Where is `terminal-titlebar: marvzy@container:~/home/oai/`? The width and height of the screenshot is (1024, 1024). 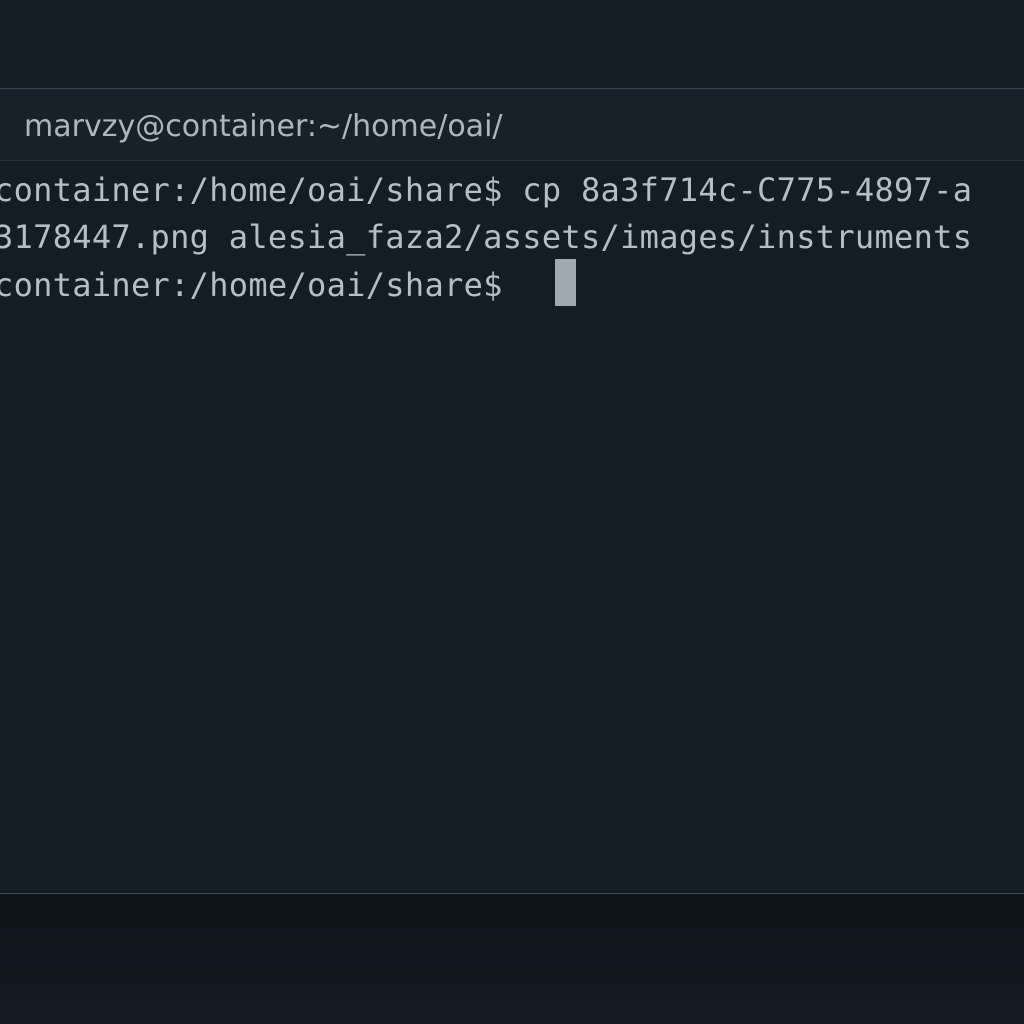
terminal-titlebar: marvzy@container:~/home/oai/ is located at coordinates (512, 125).